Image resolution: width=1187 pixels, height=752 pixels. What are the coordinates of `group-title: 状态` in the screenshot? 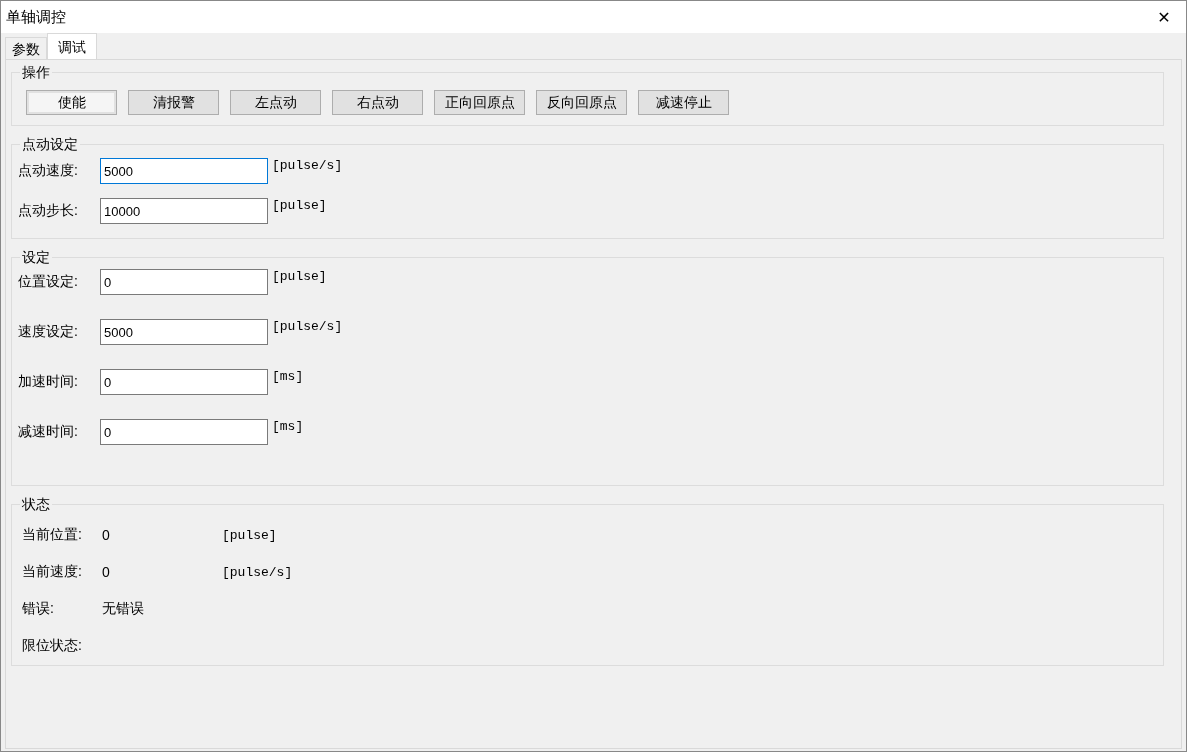 It's located at (36, 504).